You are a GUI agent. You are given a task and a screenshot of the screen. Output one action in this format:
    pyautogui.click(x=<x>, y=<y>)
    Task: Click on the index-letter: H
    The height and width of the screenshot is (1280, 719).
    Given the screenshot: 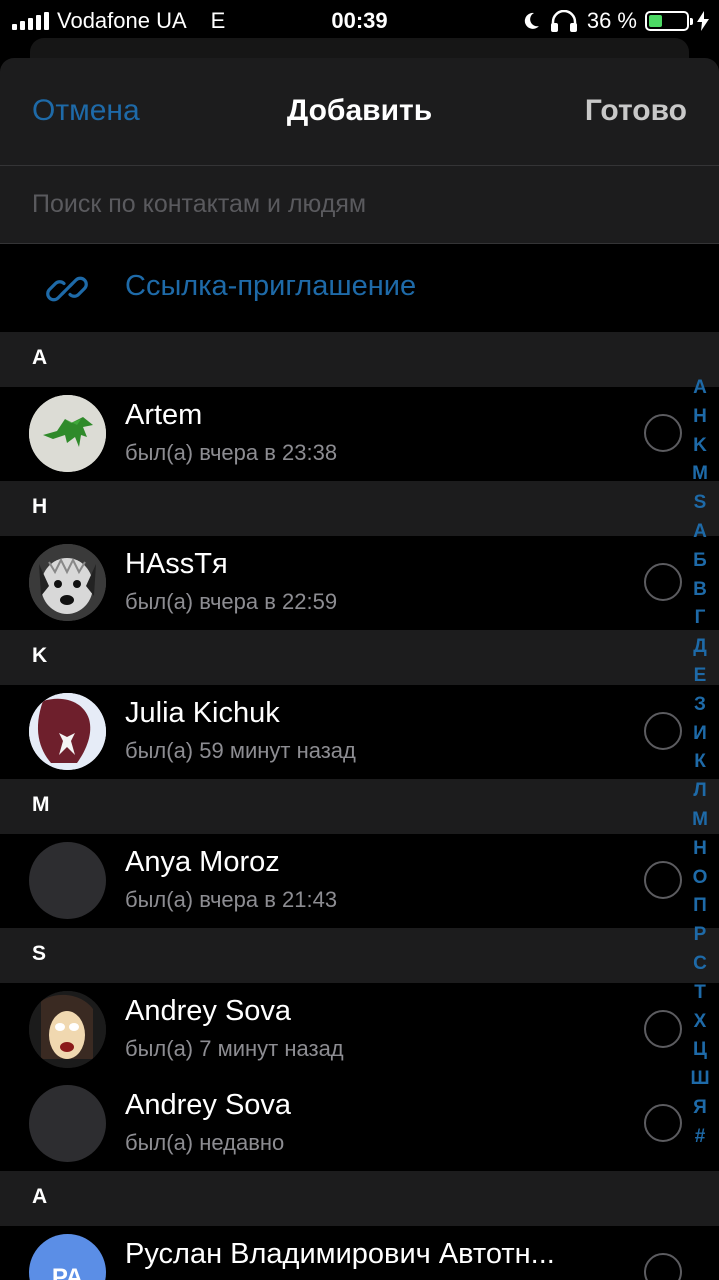 What is the action you would take?
    pyautogui.click(x=700, y=417)
    